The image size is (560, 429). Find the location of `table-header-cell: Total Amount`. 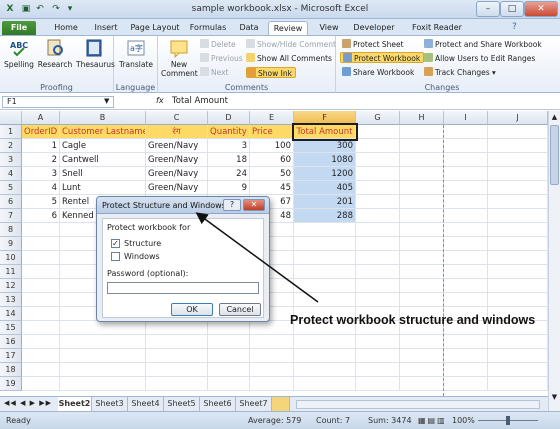

table-header-cell: Total Amount is located at coordinates (325, 132).